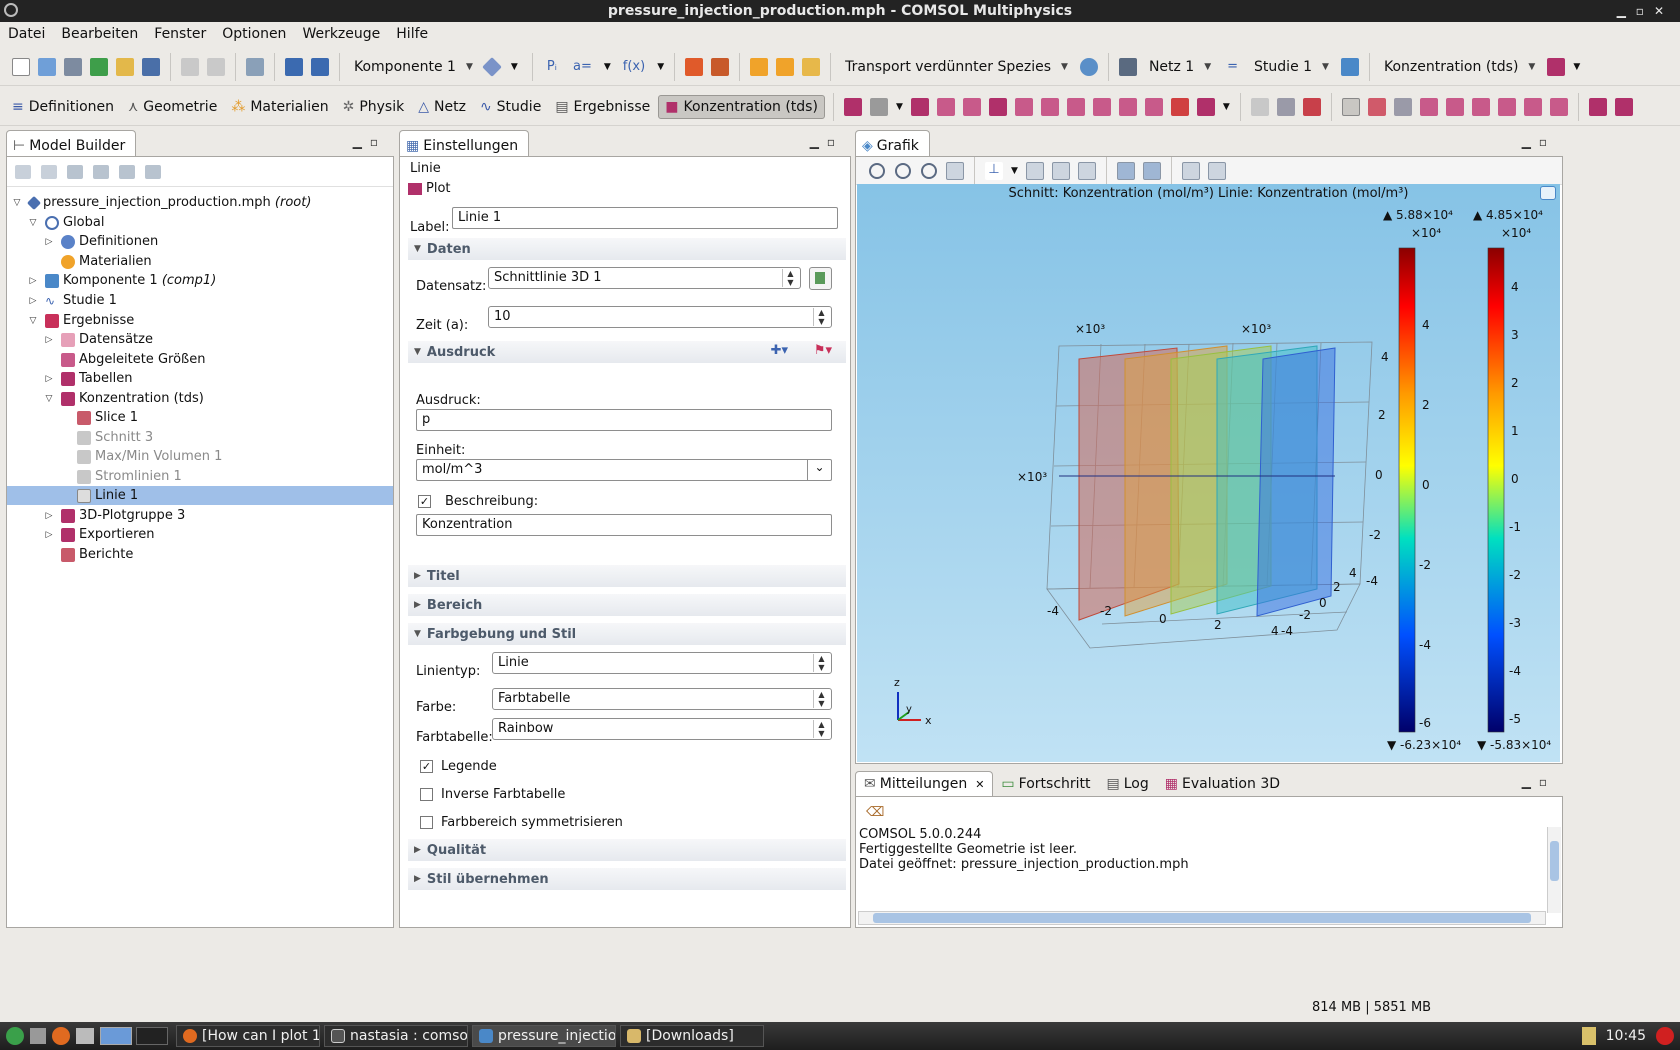 This screenshot has height=1050, width=1680. What do you see at coordinates (720, 66) in the screenshot?
I see `import-icon` at bounding box center [720, 66].